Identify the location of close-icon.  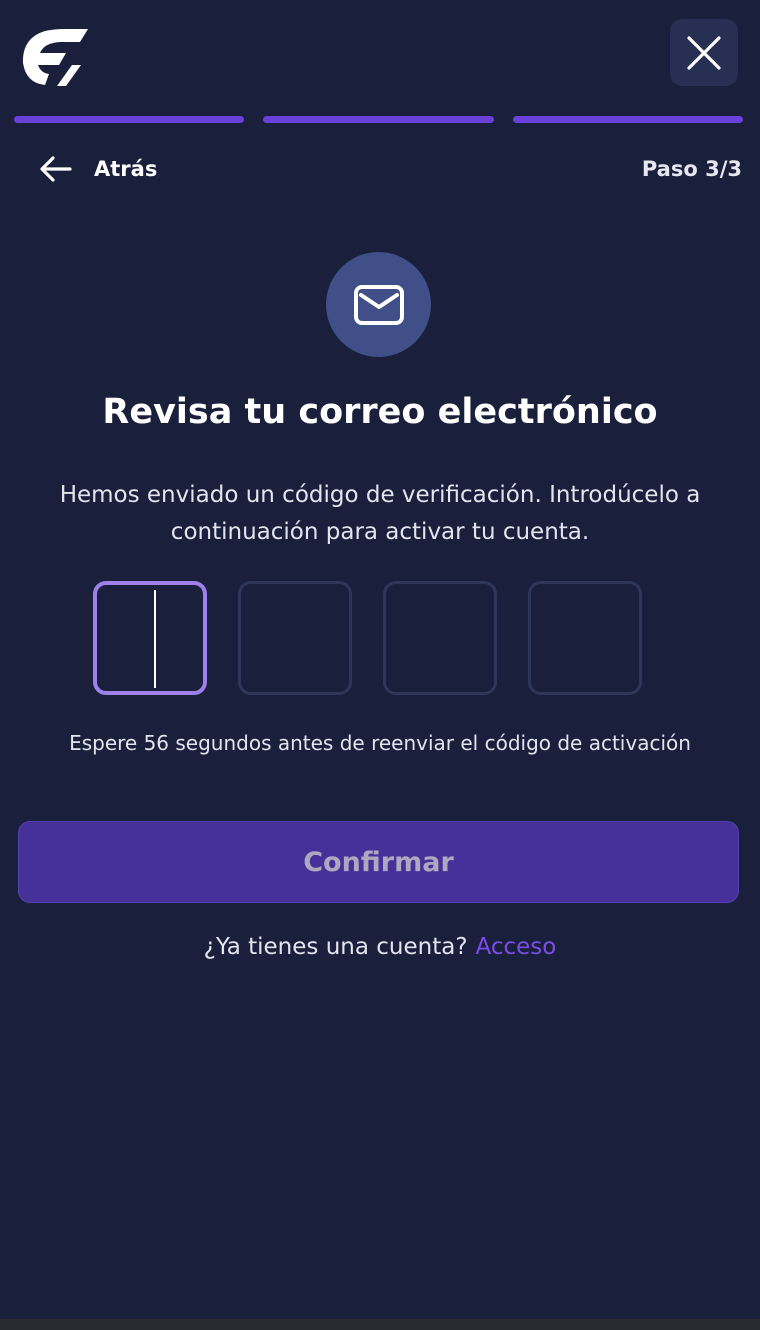
(704, 52).